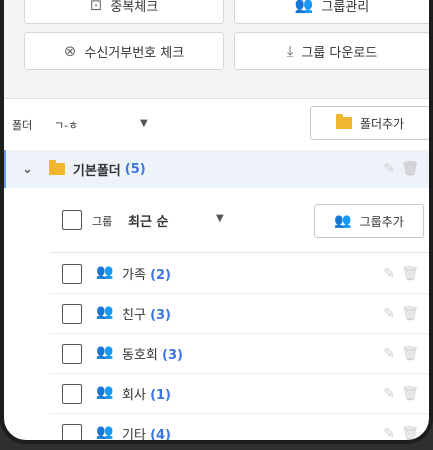  I want to click on duplicate-check-icon: ⊡, so click(96, 7).